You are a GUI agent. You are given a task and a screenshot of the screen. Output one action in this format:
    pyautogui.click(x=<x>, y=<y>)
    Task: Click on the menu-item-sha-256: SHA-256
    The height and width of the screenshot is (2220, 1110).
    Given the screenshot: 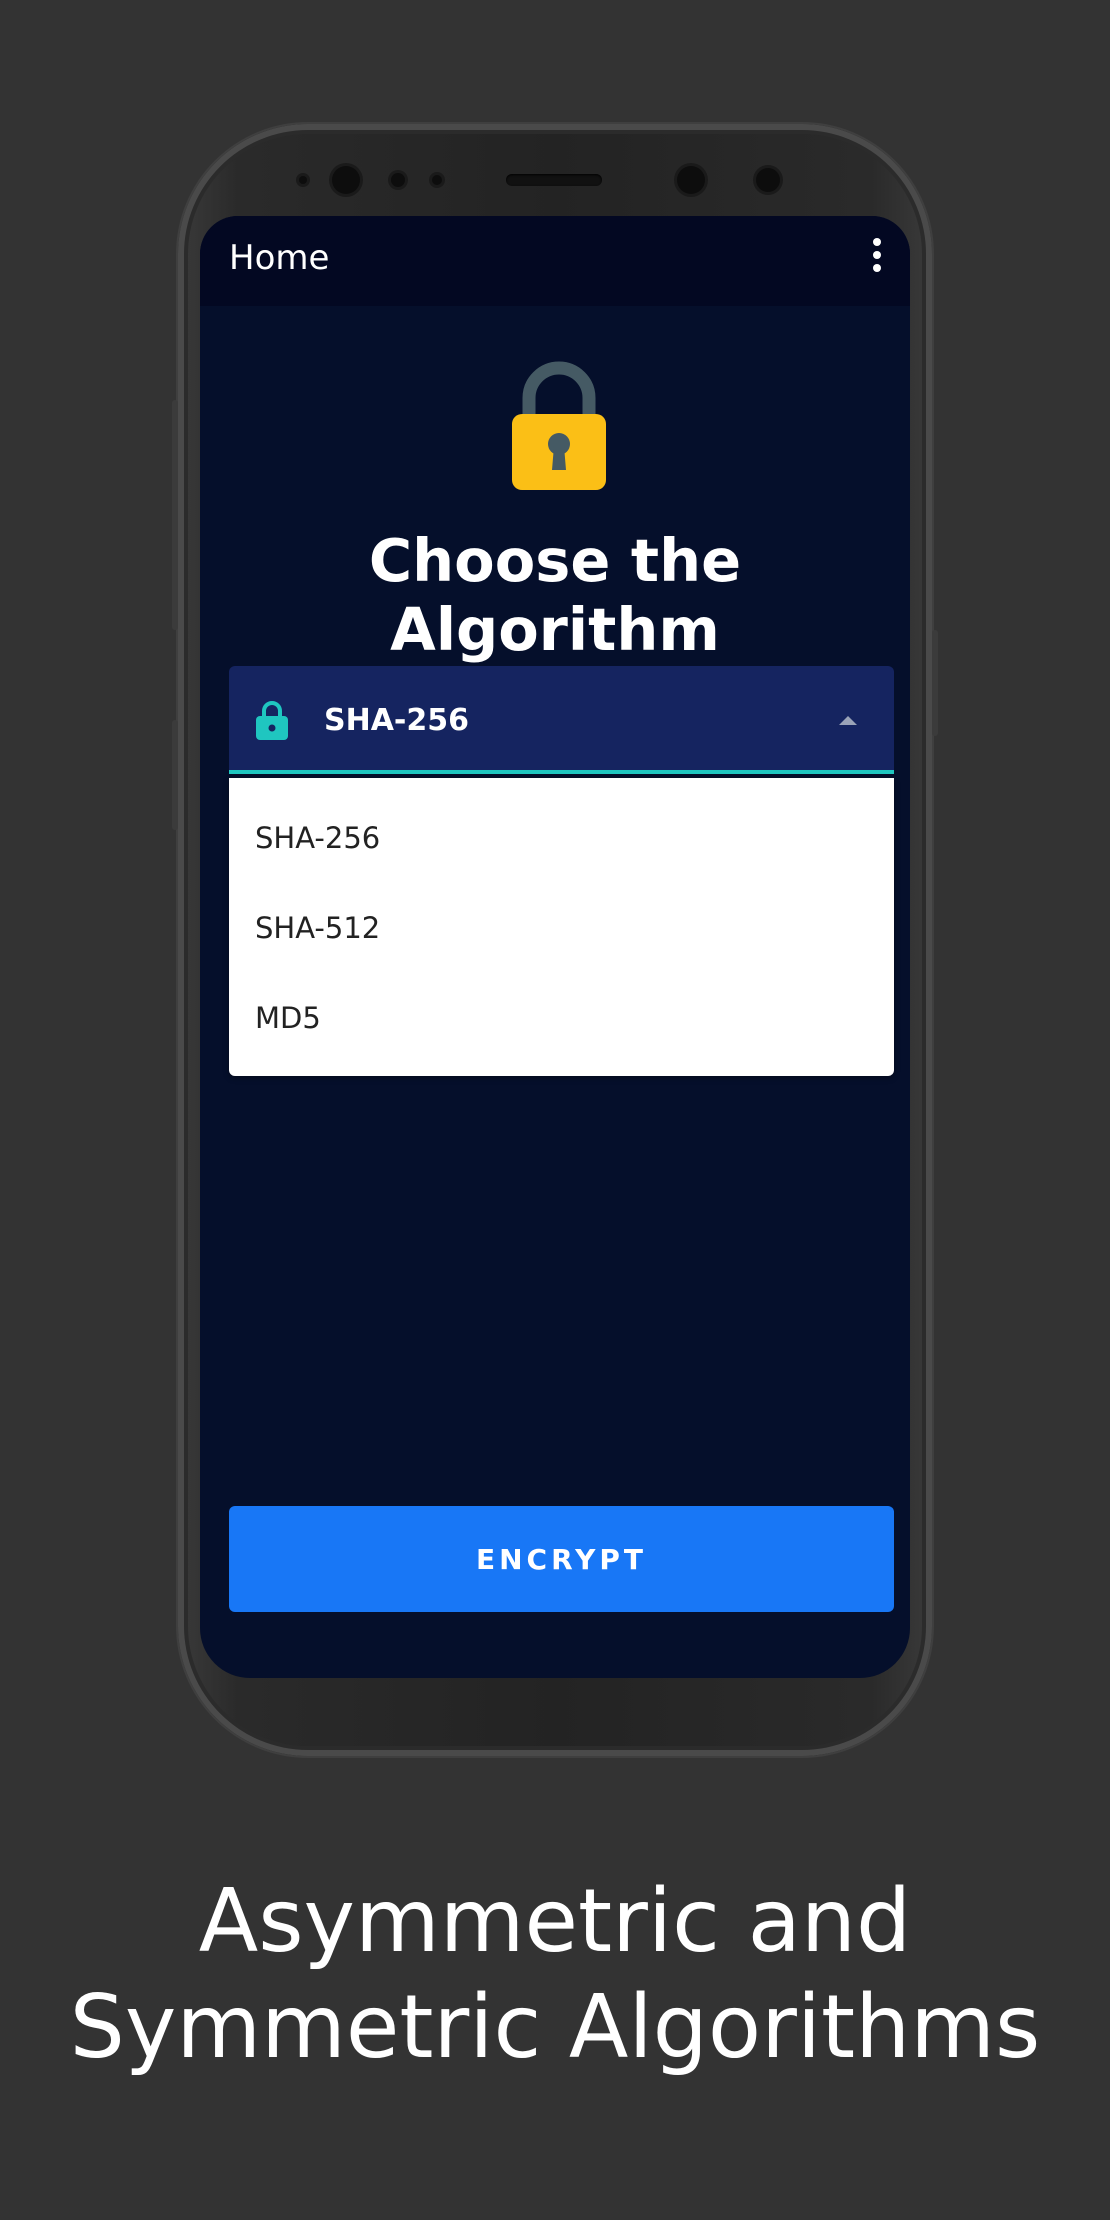 What is the action you would take?
    pyautogui.click(x=317, y=838)
    